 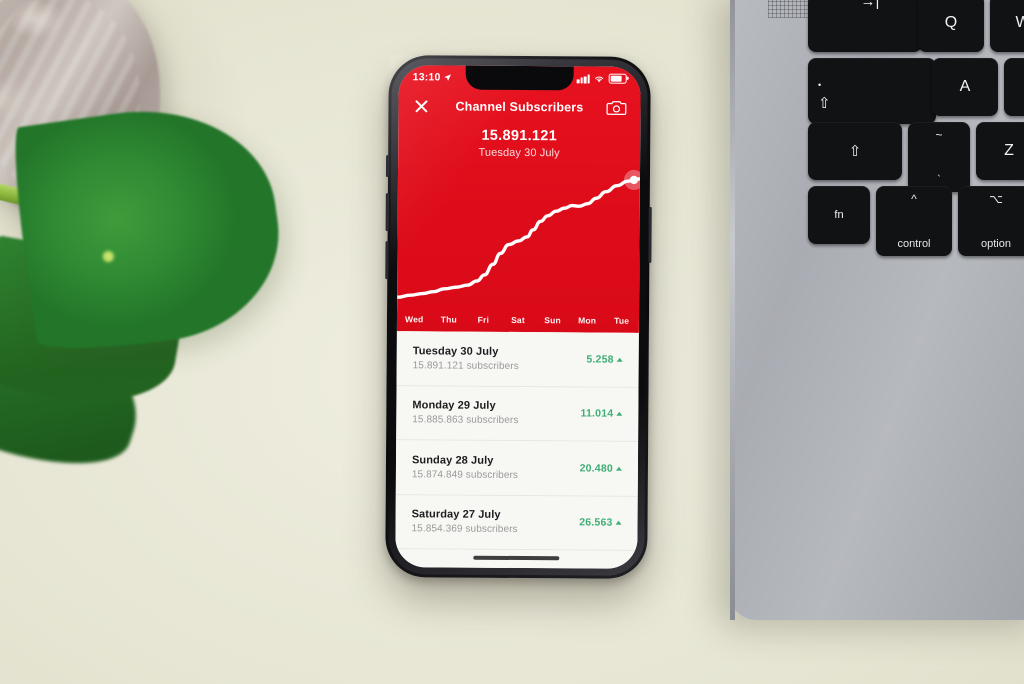 What do you see at coordinates (465, 475) in the screenshot?
I see `list-item-subscribers: 15.874.849 subscribers` at bounding box center [465, 475].